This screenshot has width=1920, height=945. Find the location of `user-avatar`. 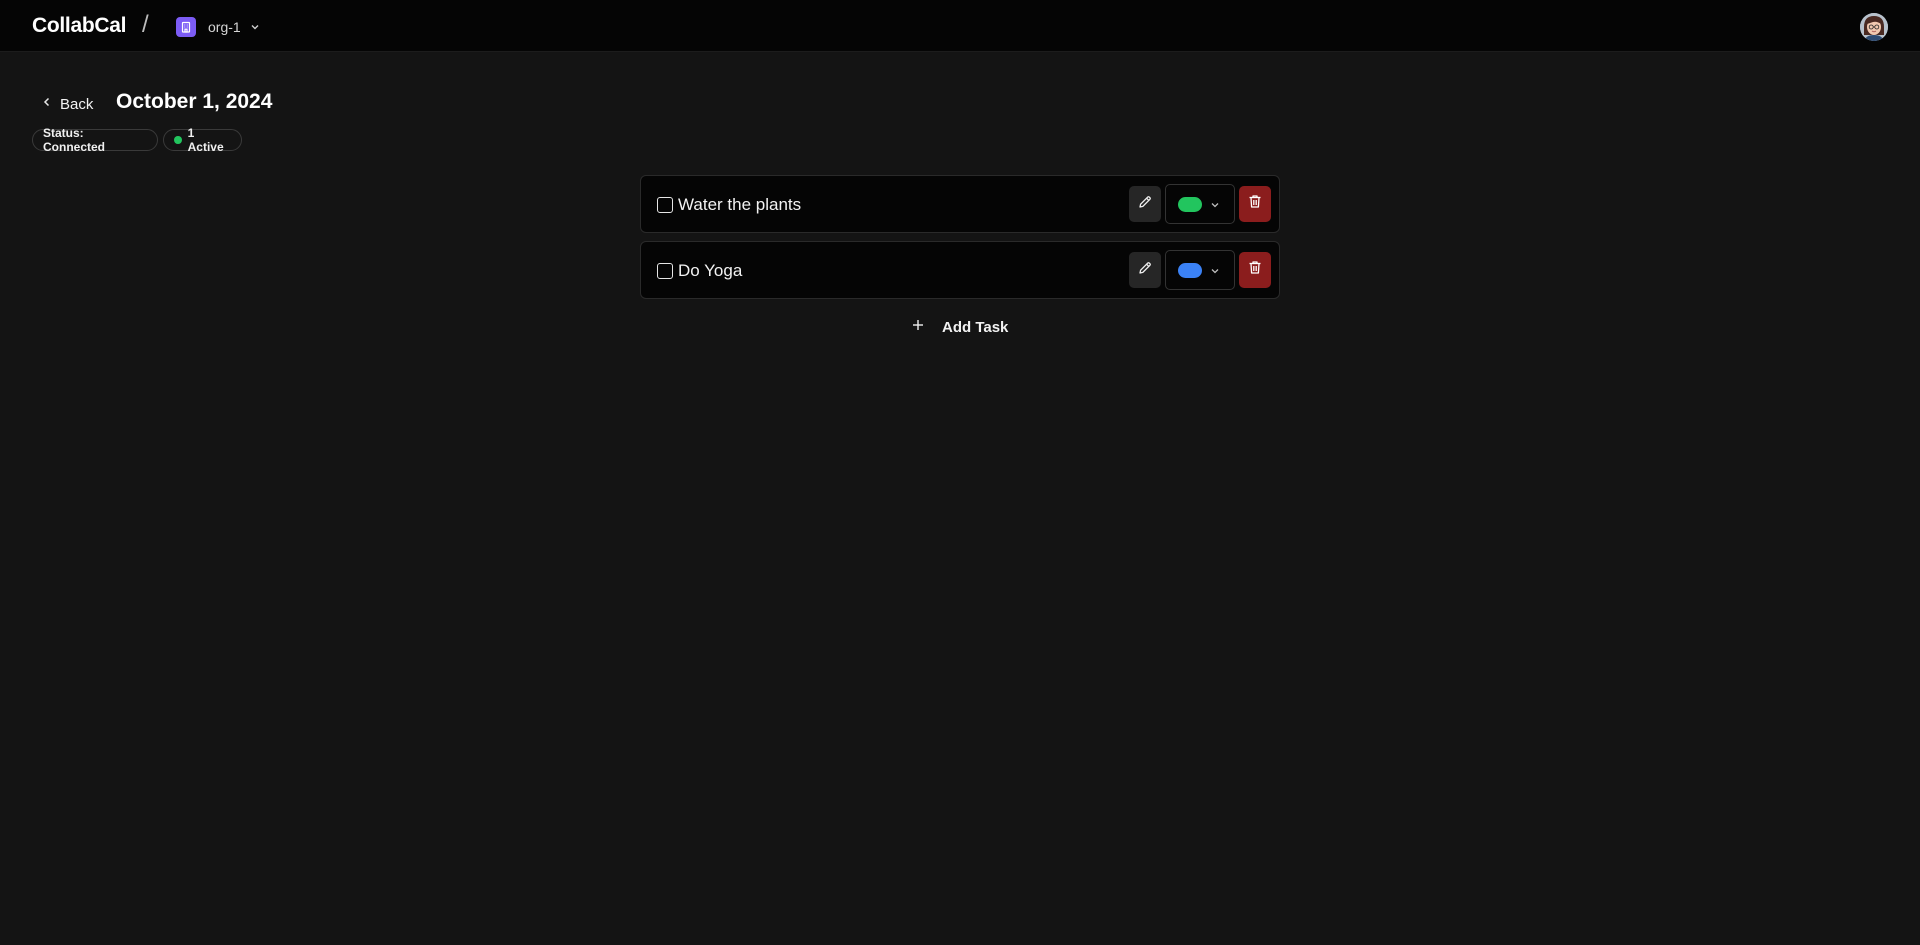

user-avatar is located at coordinates (1874, 27).